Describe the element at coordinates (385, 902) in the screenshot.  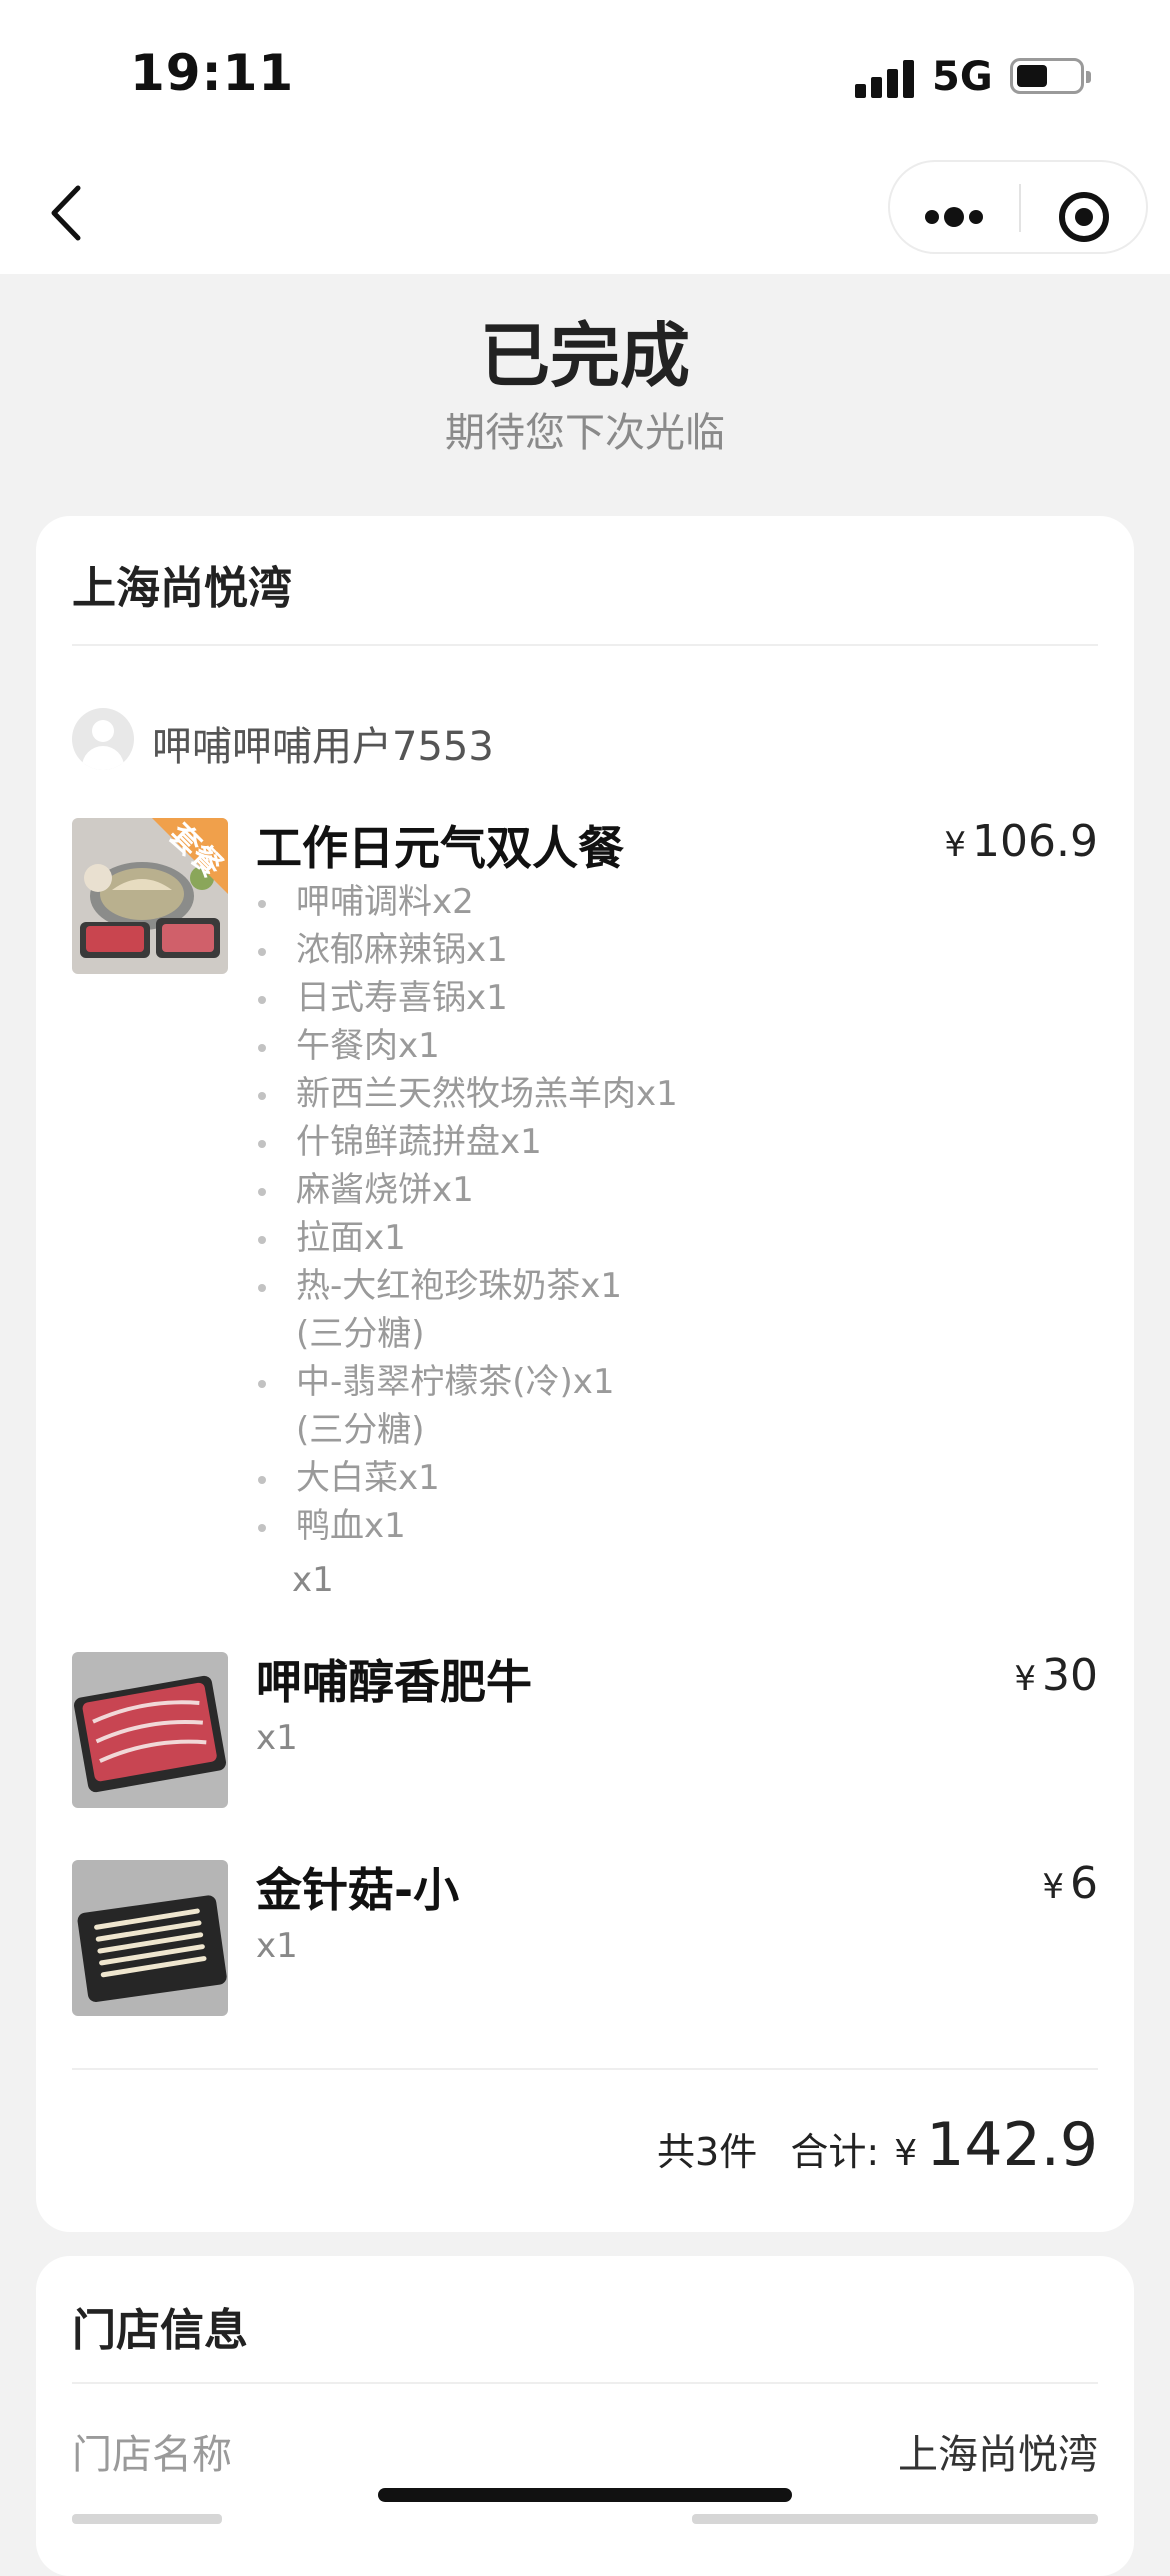
I see `sub-item-text: 呷哺调料x2` at that location.